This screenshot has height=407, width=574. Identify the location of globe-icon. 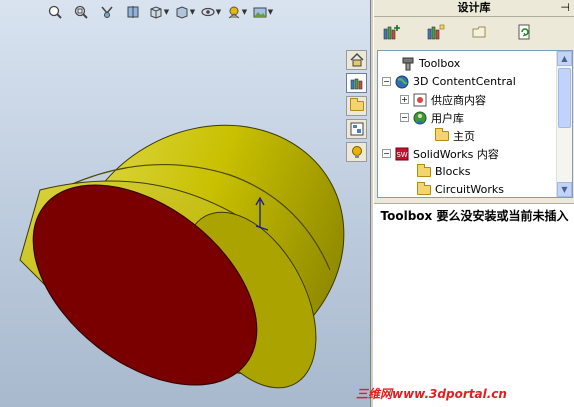
(402, 82).